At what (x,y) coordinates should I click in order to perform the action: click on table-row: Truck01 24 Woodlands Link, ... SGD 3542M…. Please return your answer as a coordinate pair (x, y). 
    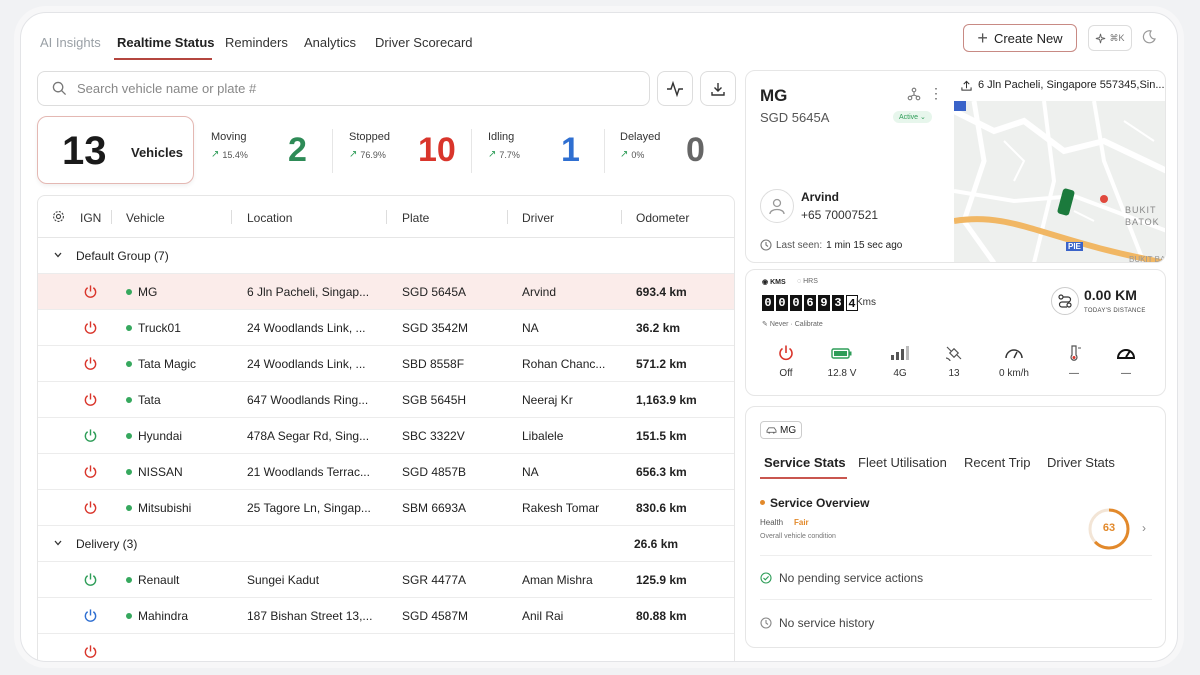
    Looking at the image, I should click on (386, 328).